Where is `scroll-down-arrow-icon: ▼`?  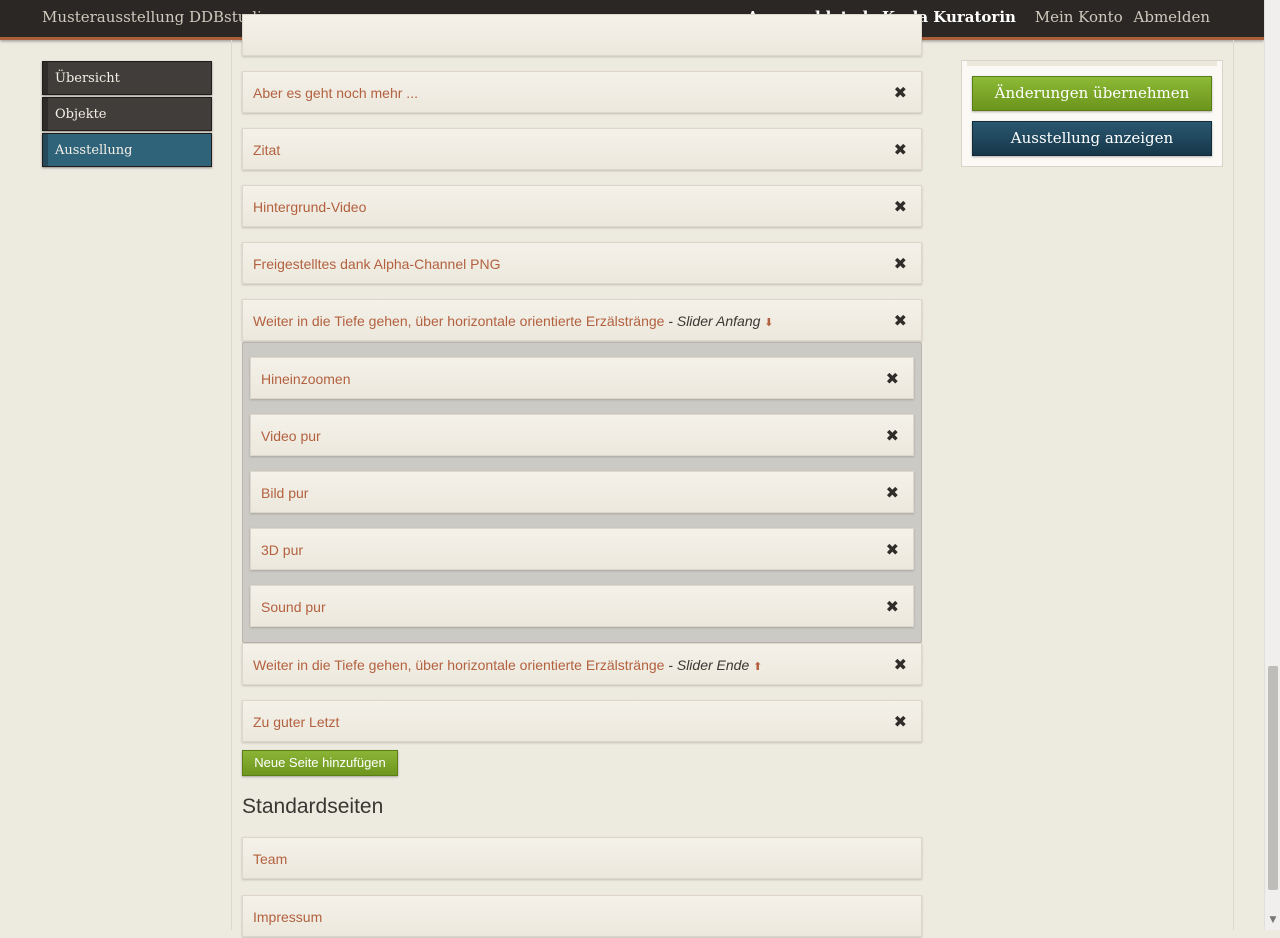 scroll-down-arrow-icon: ▼ is located at coordinates (1273, 920).